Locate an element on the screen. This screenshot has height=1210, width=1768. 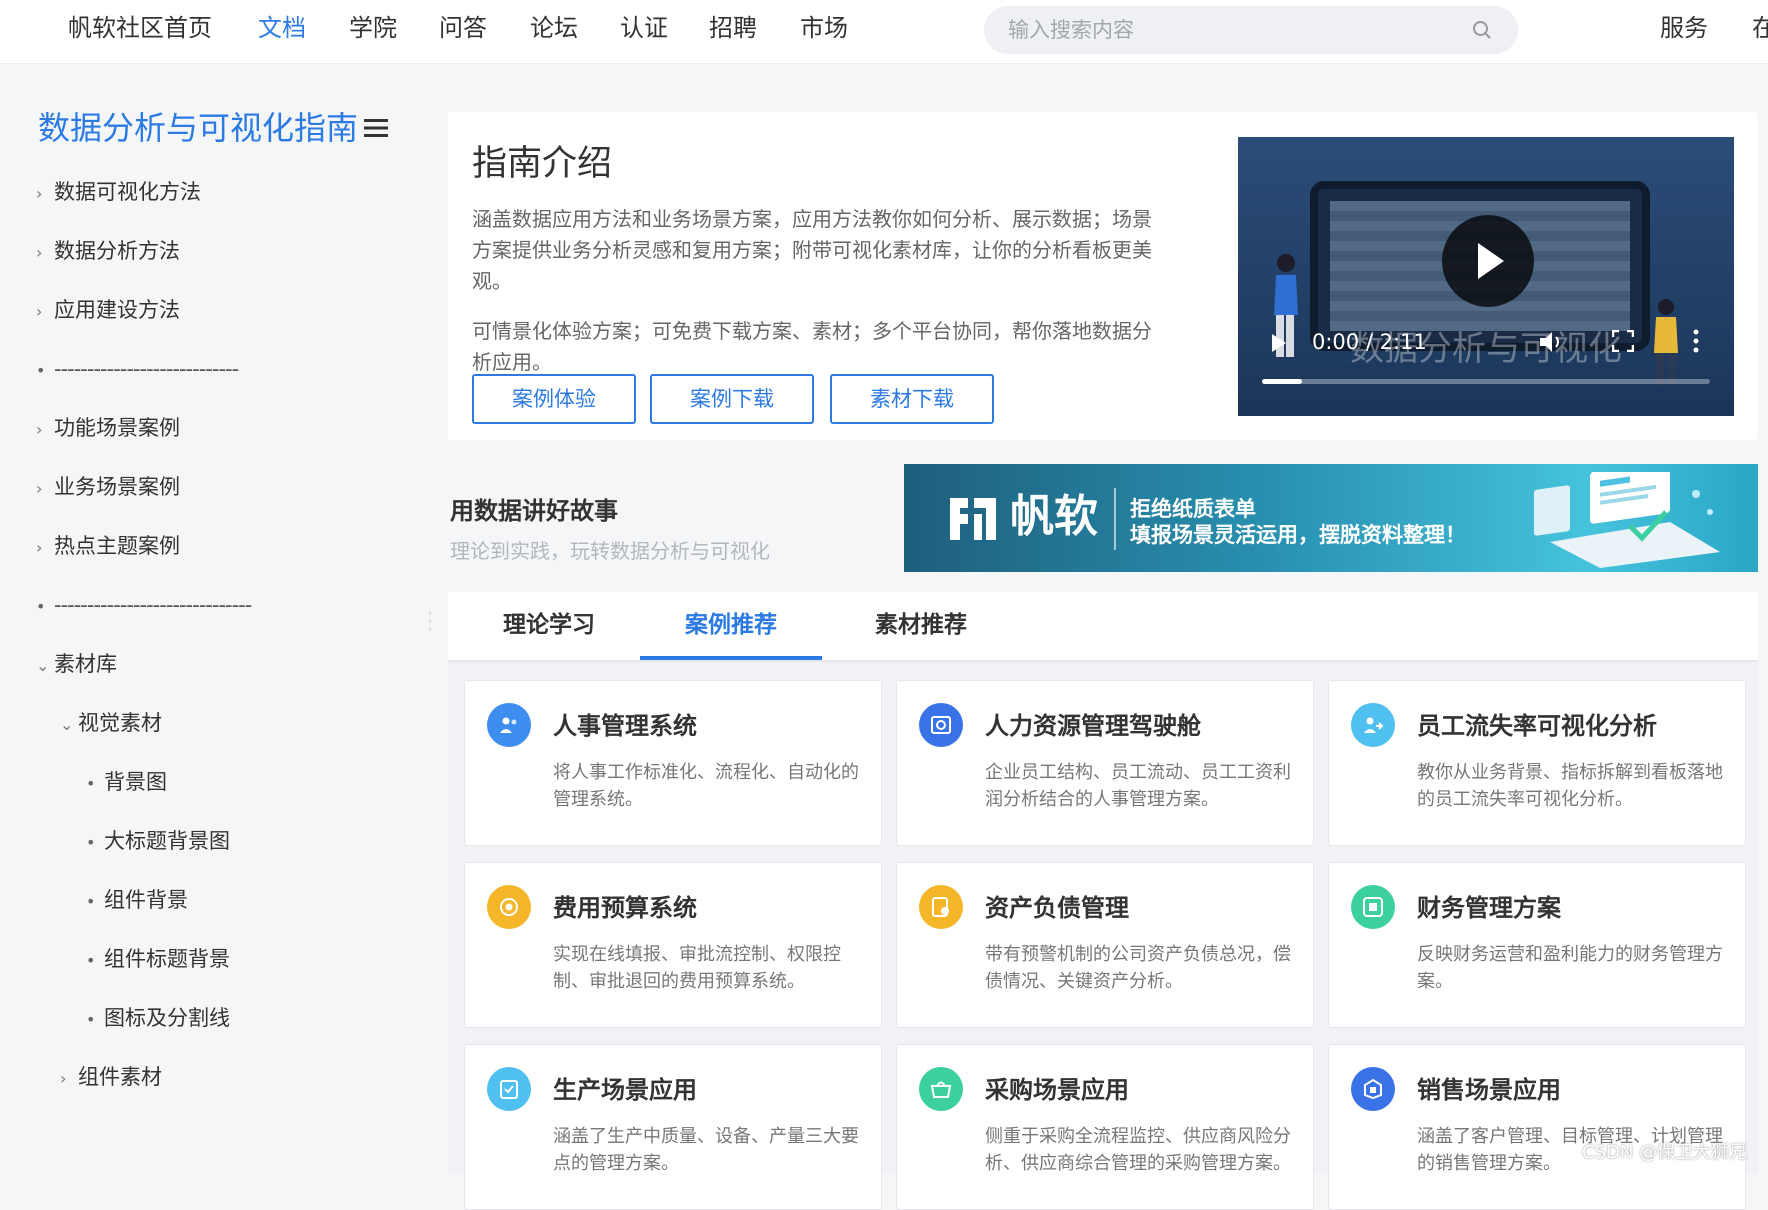
sidebar-item-label: 组件背景 is located at coordinates (146, 900).